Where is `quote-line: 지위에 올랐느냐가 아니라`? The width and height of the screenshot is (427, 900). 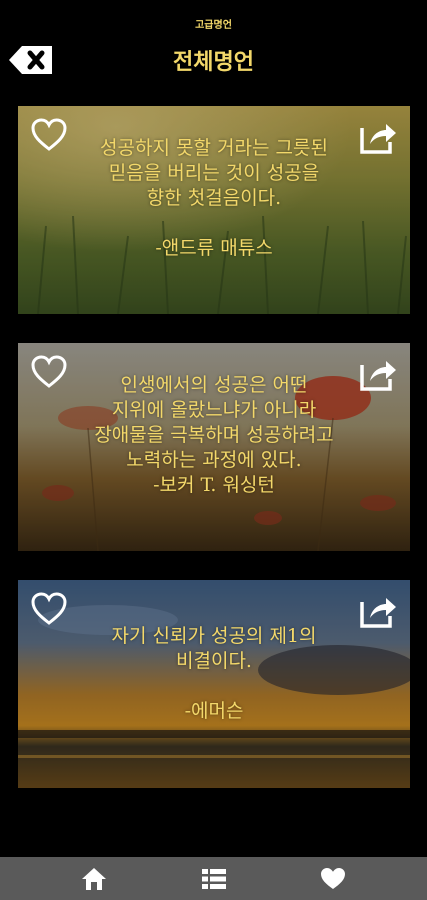
quote-line: 지위에 올랐느냐가 아니라 is located at coordinates (214, 410).